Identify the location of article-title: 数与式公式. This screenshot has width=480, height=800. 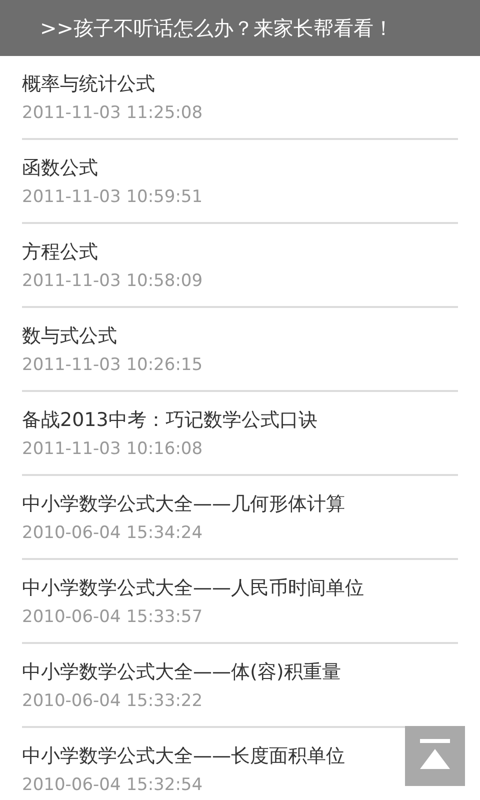
(69, 336).